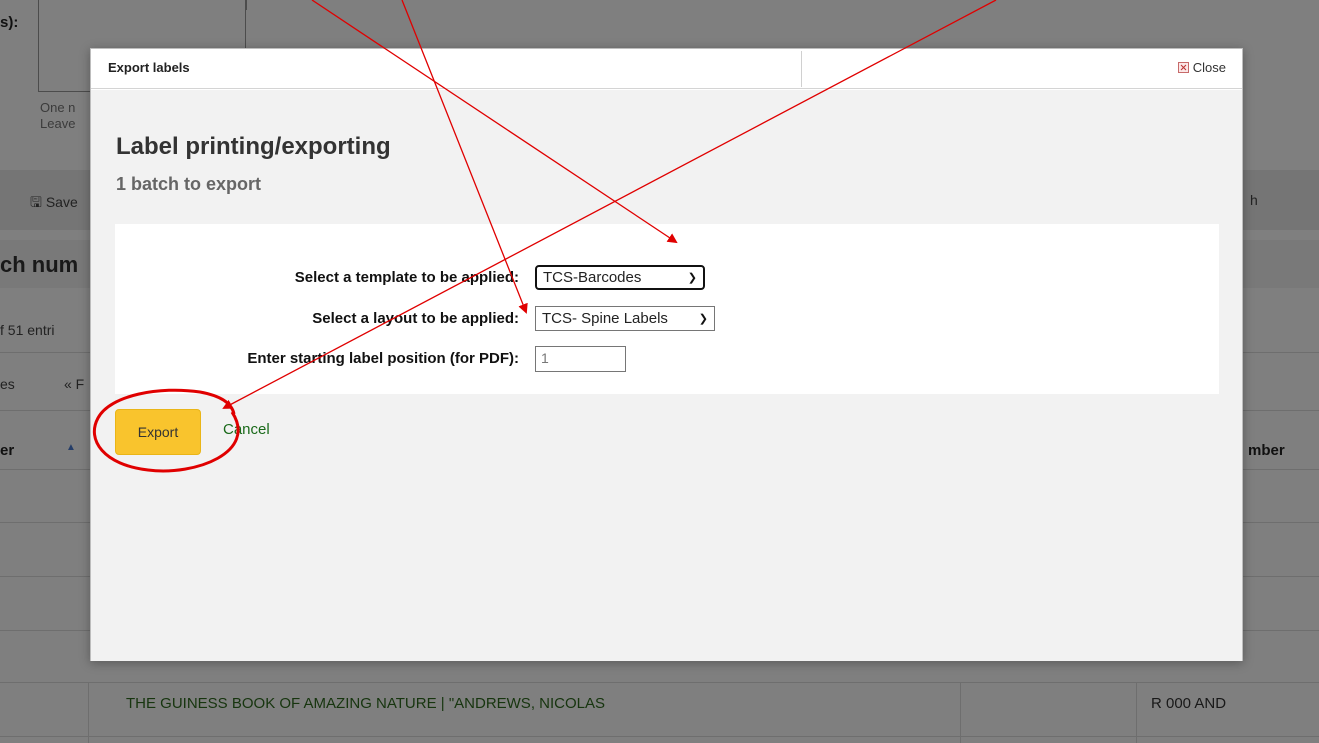 The height and width of the screenshot is (743, 1319). What do you see at coordinates (1183, 67) in the screenshot?
I see `close-icon` at bounding box center [1183, 67].